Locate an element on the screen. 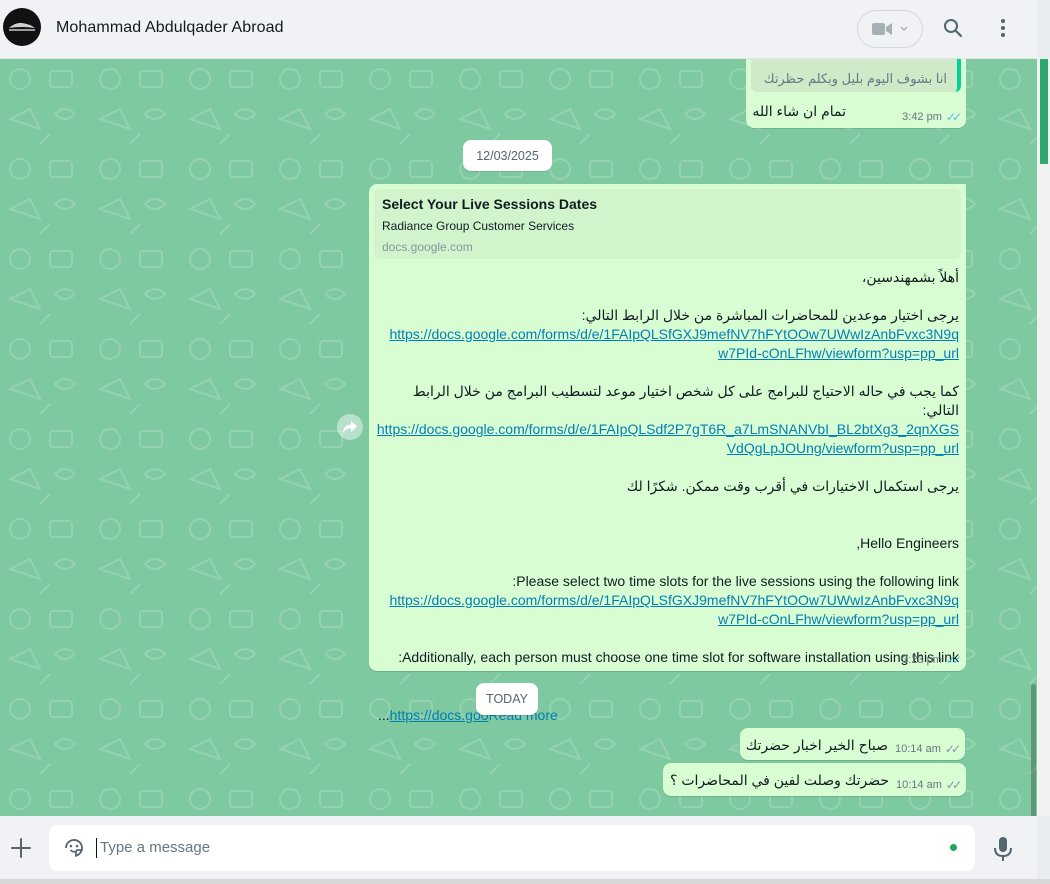 Image resolution: width=1050 pixels, height=884 pixels. preview-title: Select Your Live Sessions Dates is located at coordinates (490, 204).